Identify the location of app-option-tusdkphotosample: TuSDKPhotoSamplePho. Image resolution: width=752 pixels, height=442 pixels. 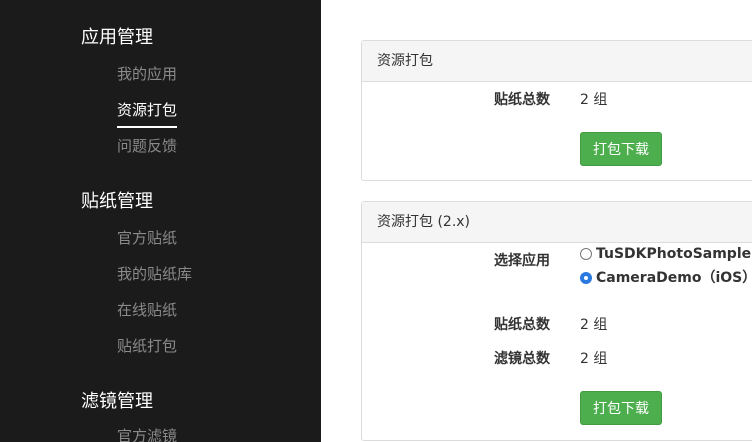
(666, 254).